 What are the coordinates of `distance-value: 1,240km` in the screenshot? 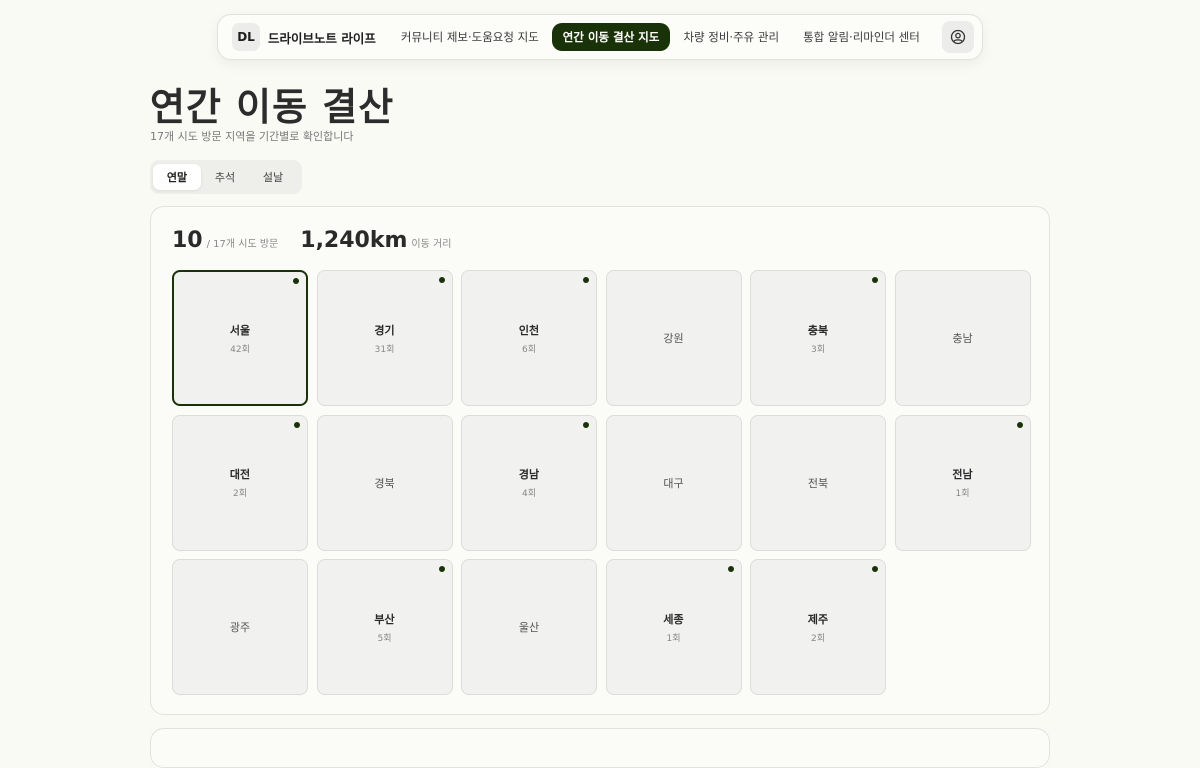 It's located at (354, 240).